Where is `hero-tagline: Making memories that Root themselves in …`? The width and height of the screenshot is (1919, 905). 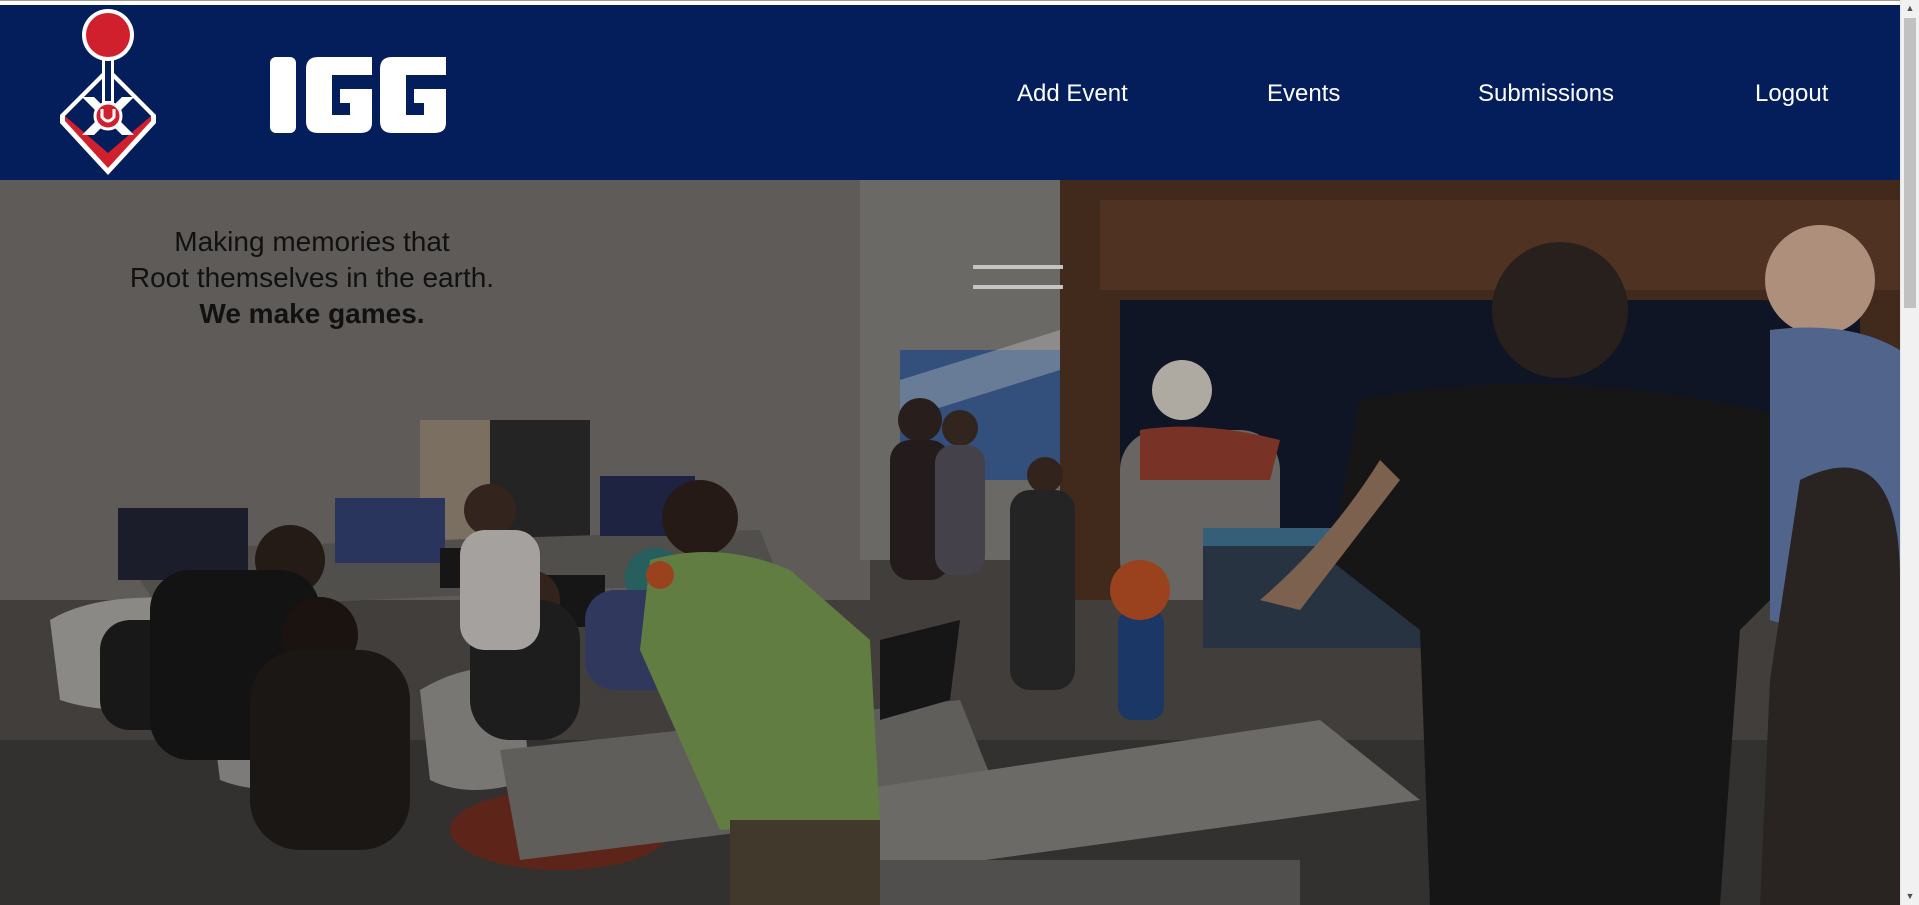
hero-tagline: Making memories that Root themselves in … is located at coordinates (312, 278).